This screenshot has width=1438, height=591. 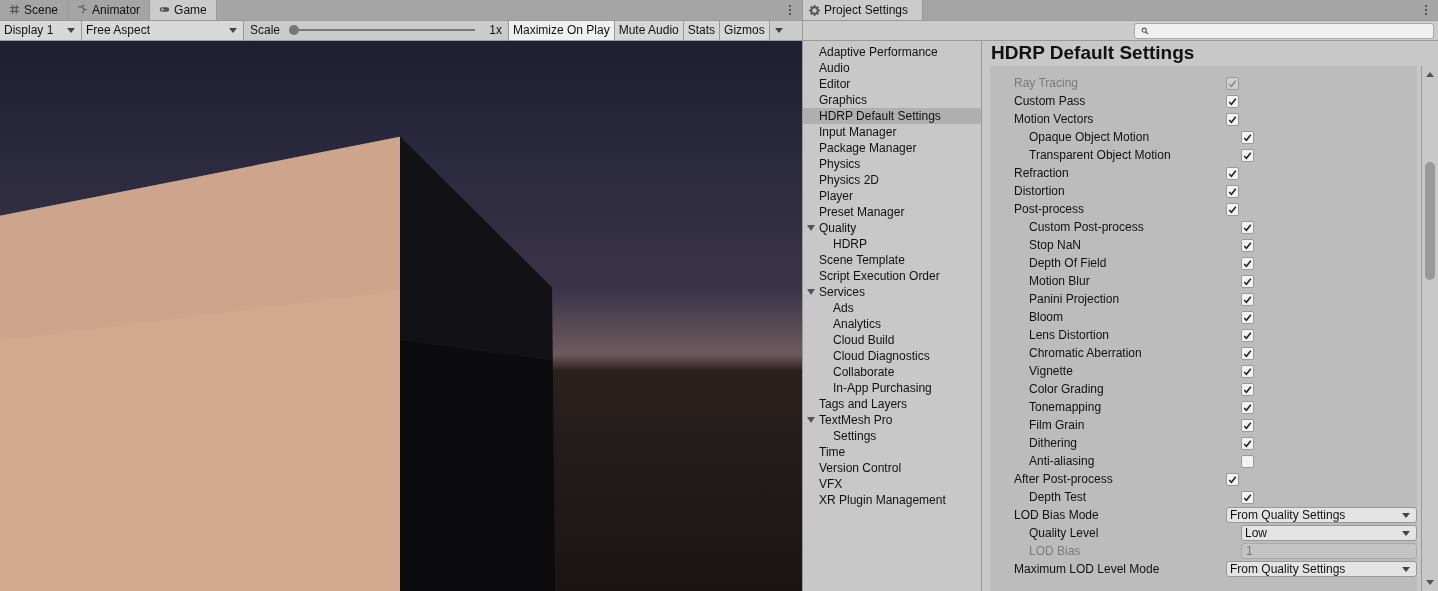 I want to click on settings-tab: Project Settings, so click(x=863, y=10).